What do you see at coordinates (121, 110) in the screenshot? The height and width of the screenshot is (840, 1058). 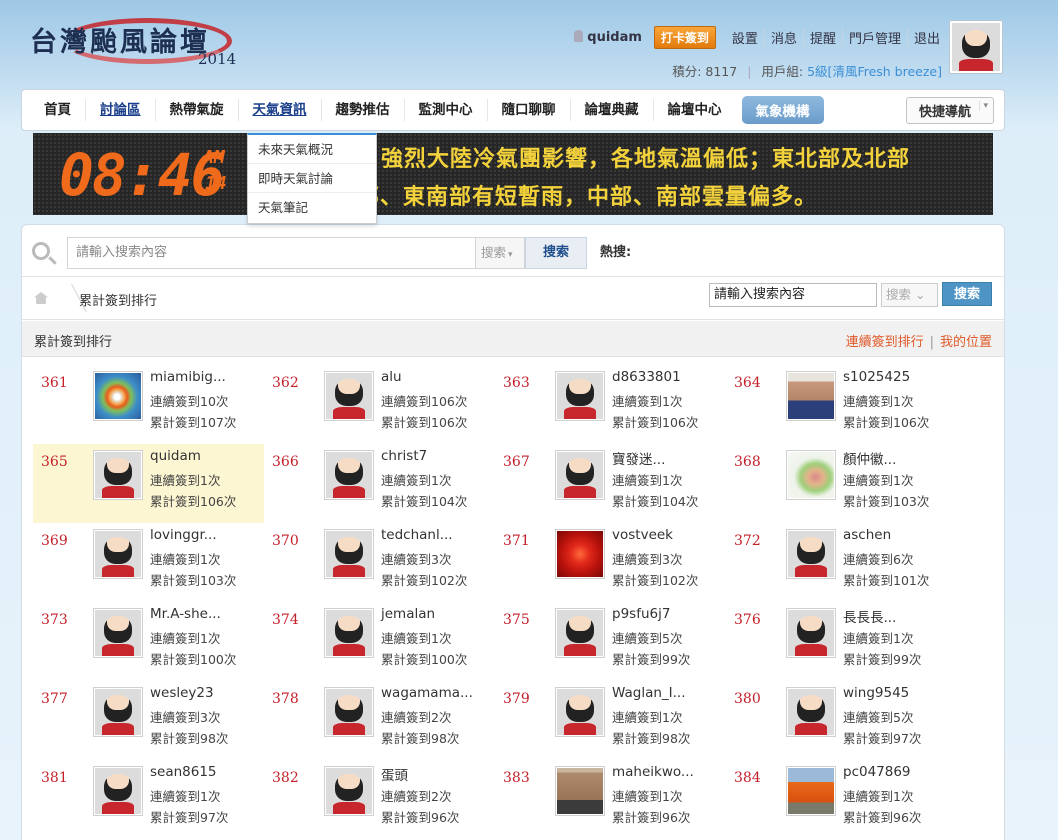 I see `nav-forum: 討論區` at bounding box center [121, 110].